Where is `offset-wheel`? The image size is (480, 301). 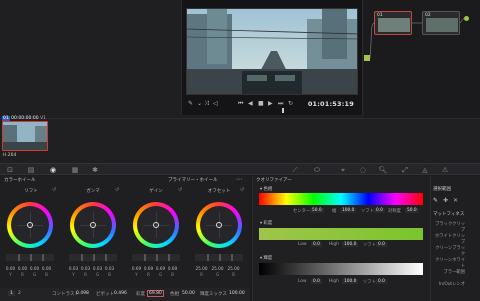 offset-wheel is located at coordinates (219, 225).